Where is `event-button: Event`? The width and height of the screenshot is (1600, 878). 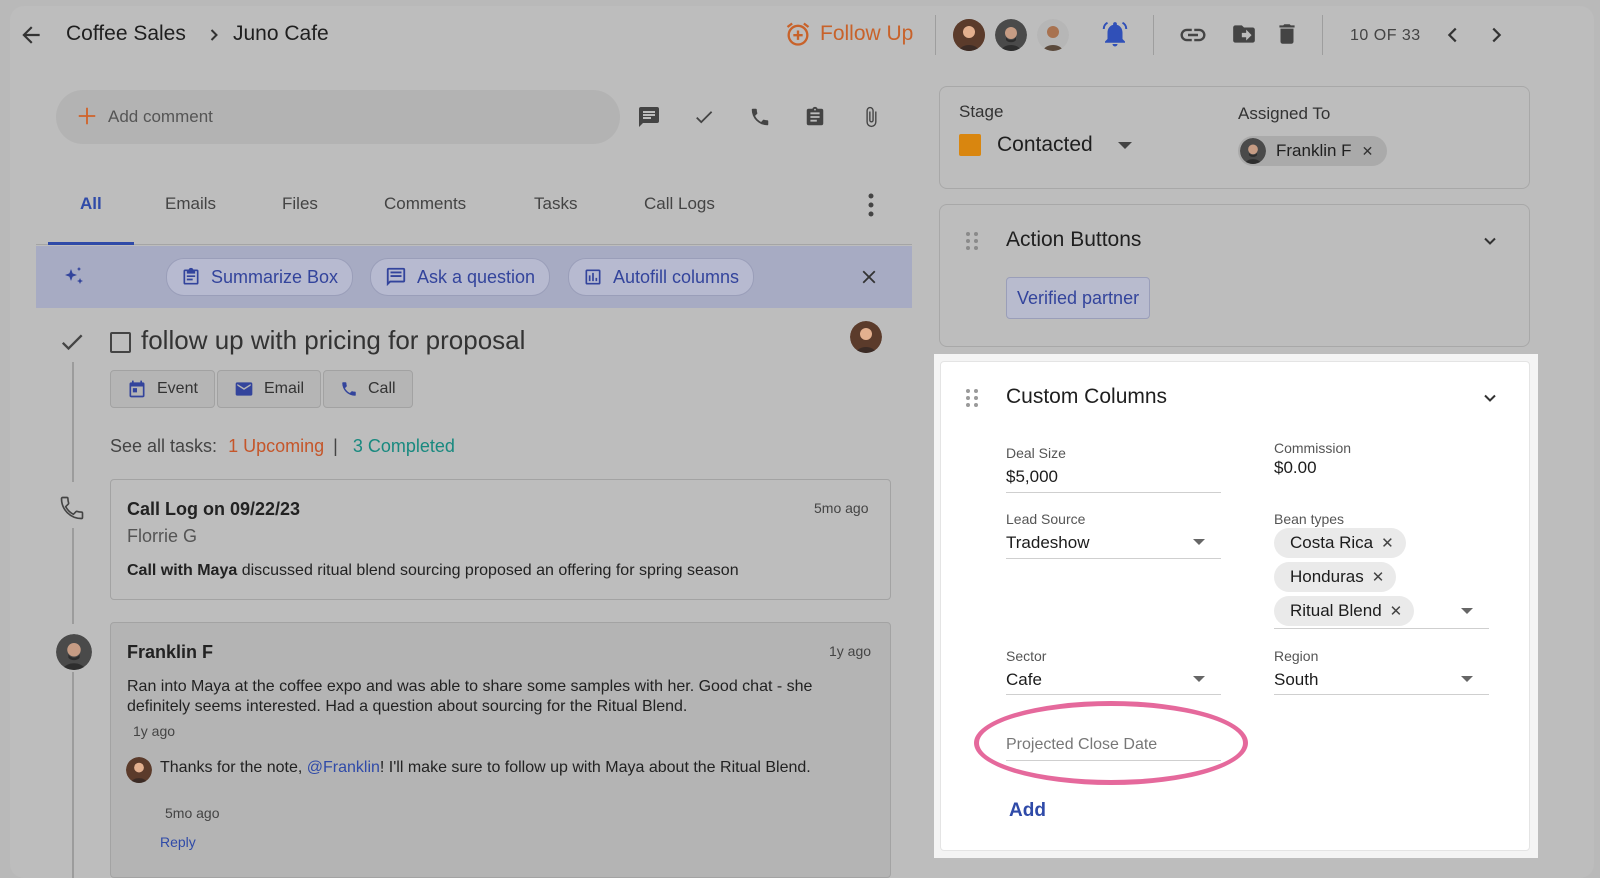
event-button: Event is located at coordinates (162, 389).